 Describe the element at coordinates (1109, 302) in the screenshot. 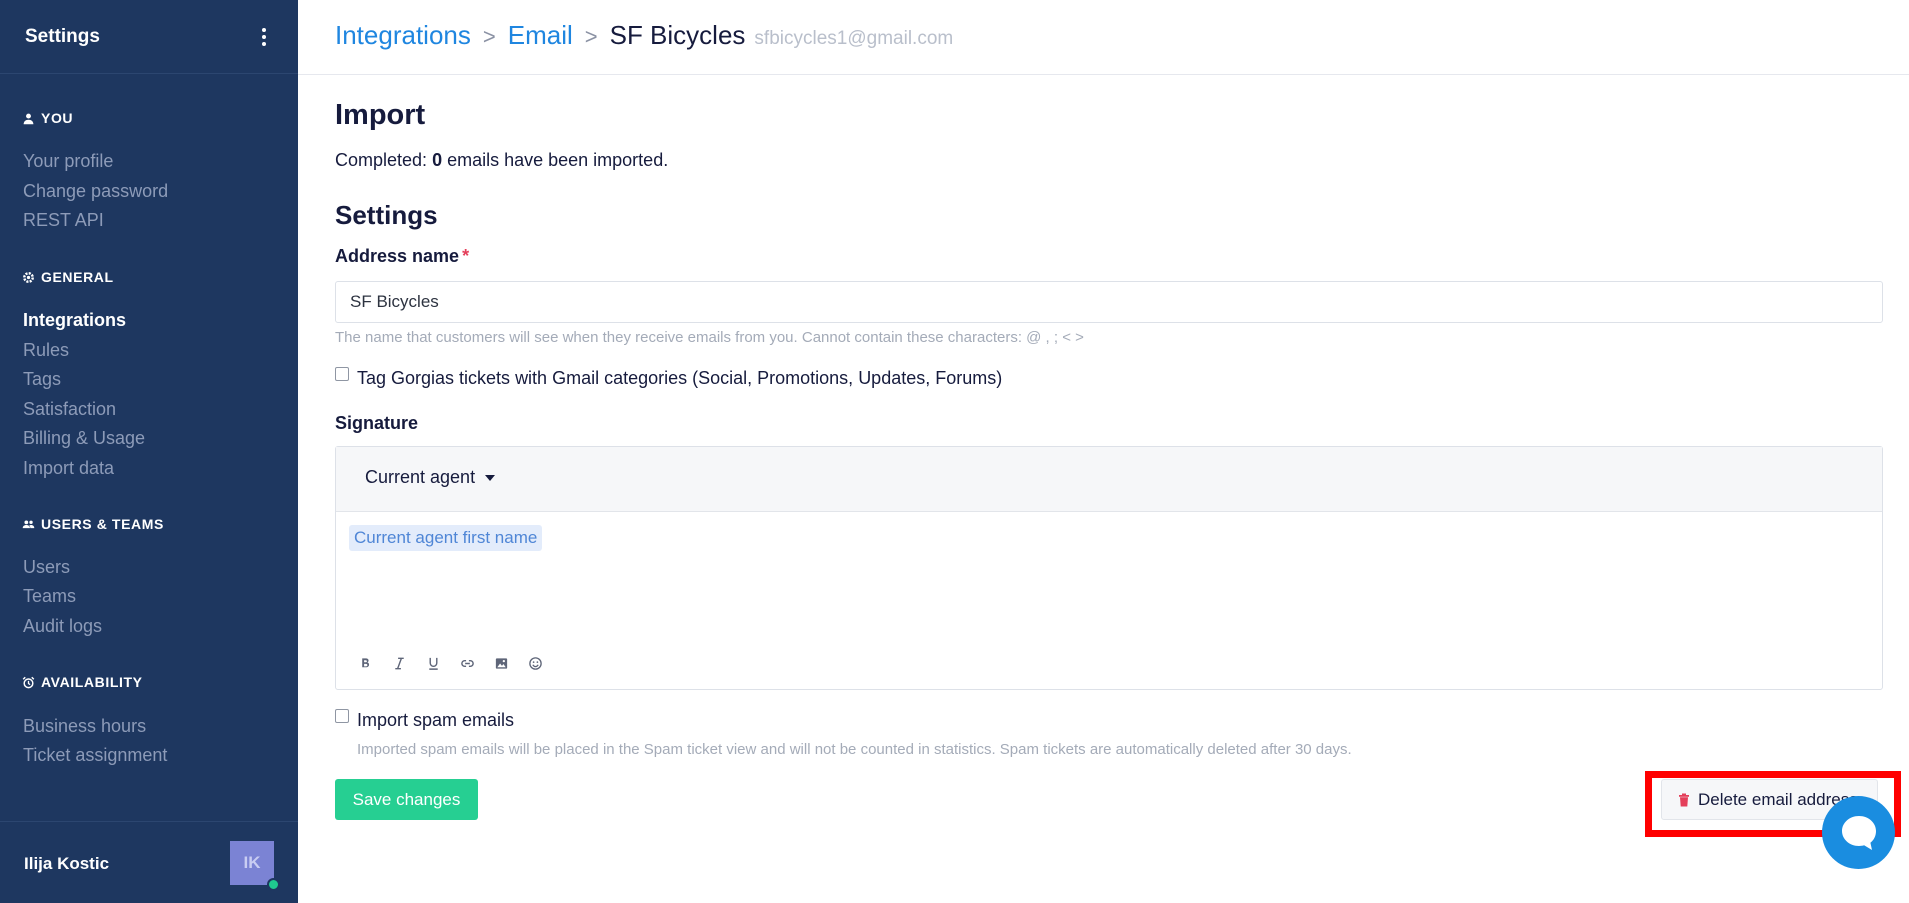

I see `address-name-input` at that location.